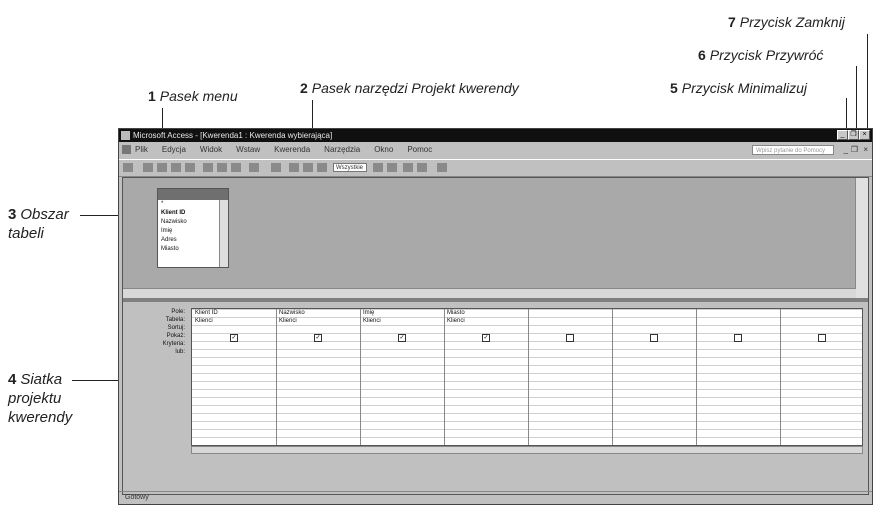  Describe the element at coordinates (368, 313) in the screenshot. I see `grid-field-cell: Imię` at that location.